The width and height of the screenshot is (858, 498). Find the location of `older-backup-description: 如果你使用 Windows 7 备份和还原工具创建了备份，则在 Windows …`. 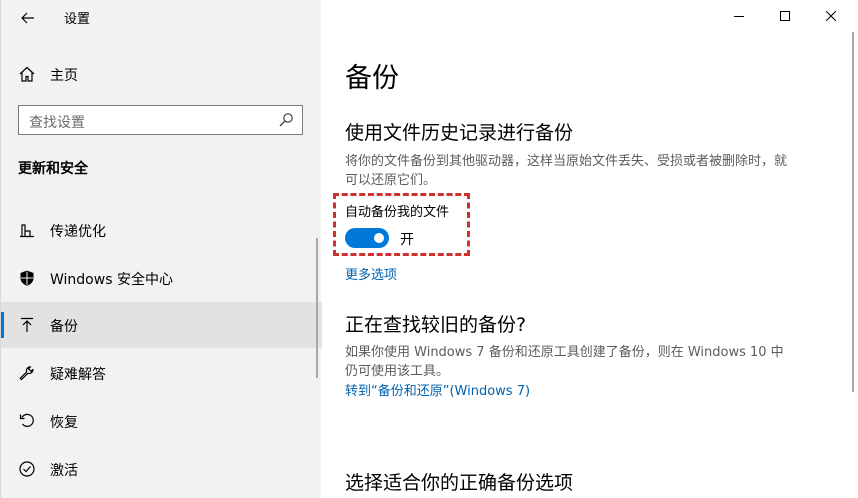

older-backup-description: 如果你使用 Windows 7 备份和还原工具创建了备份，则在 Windows … is located at coordinates (564, 362).